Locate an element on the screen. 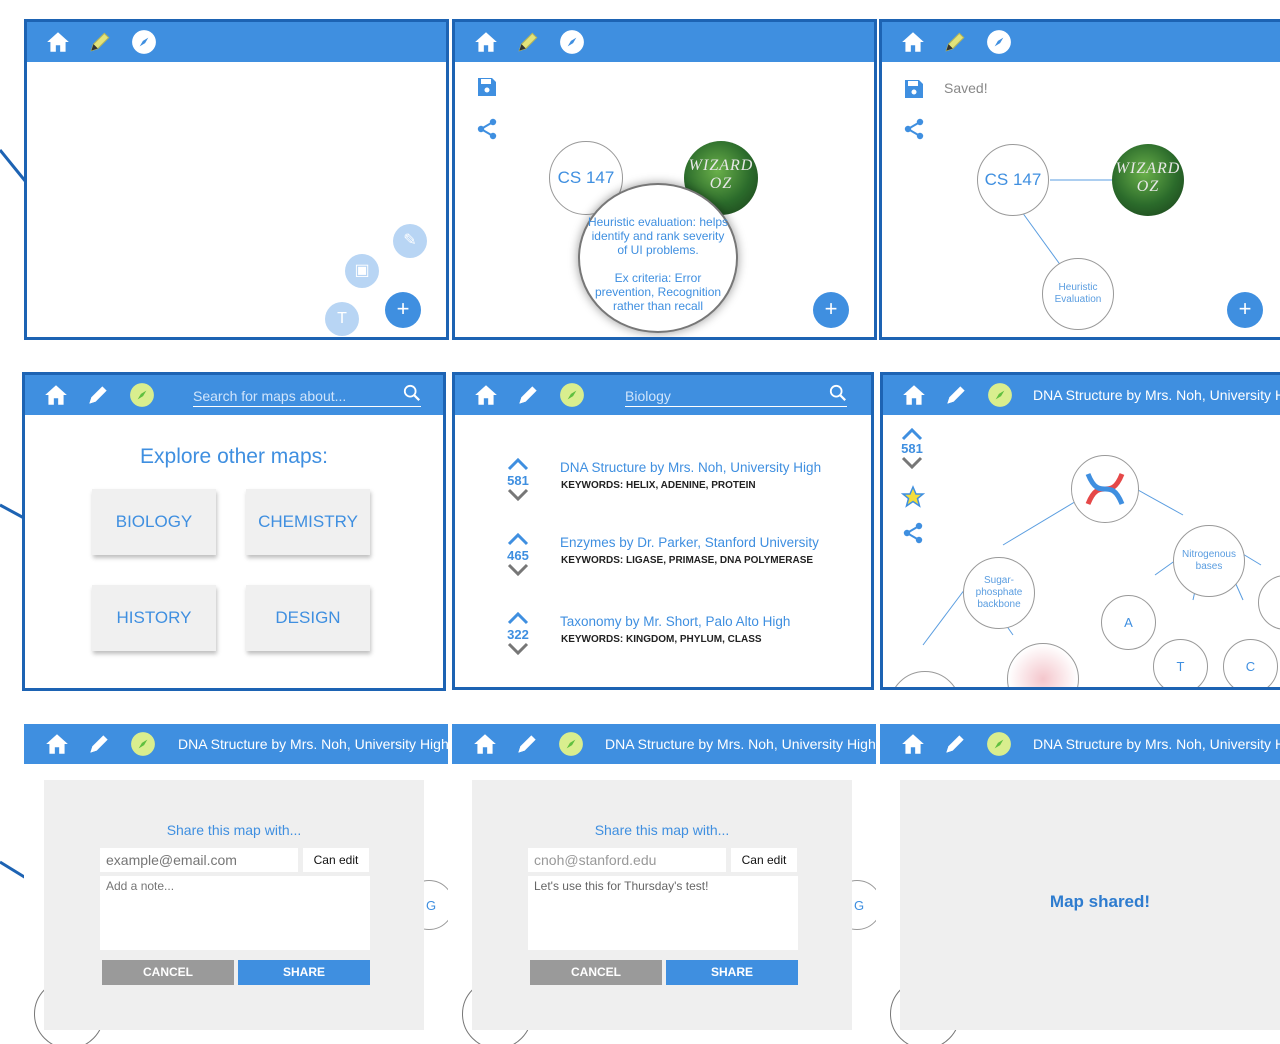  category-history-button: HISTORY is located at coordinates (154, 618).